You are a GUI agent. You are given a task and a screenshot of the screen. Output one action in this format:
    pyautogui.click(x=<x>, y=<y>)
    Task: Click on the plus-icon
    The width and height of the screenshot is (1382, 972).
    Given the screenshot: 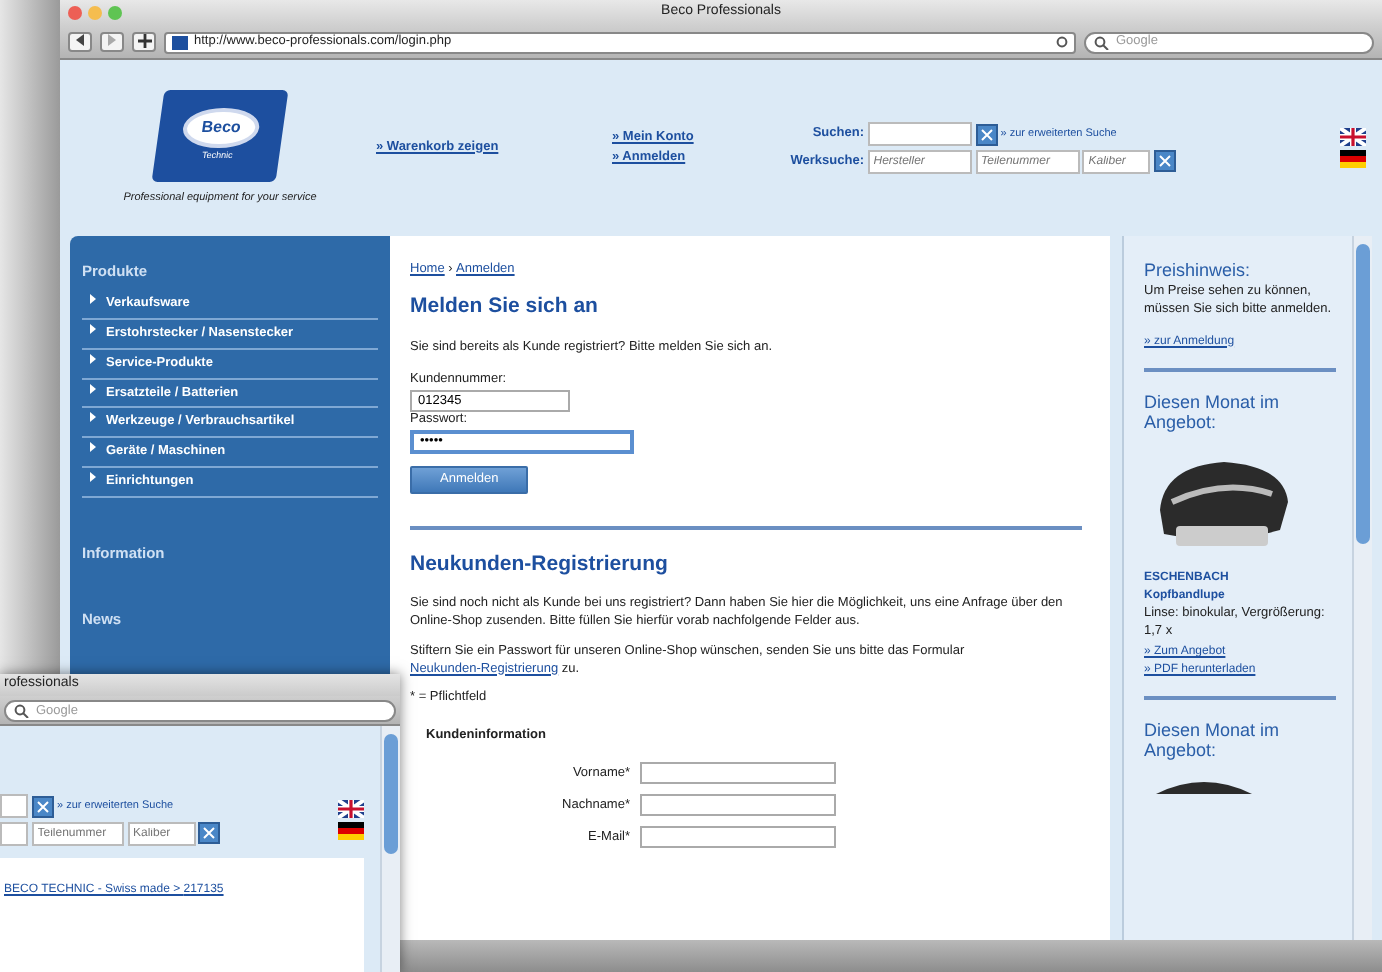 What is the action you would take?
    pyautogui.click(x=144, y=41)
    